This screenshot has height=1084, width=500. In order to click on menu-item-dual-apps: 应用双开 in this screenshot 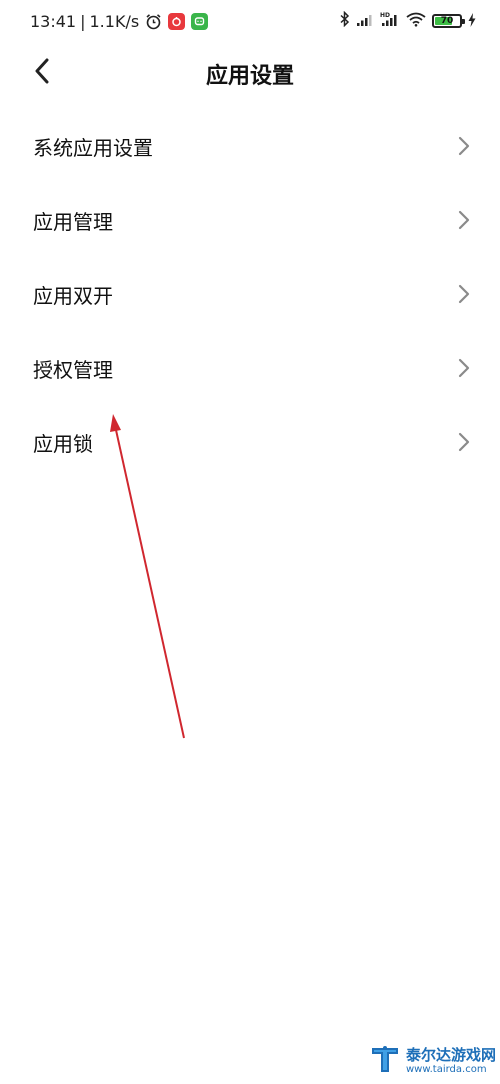, I will do `click(250, 295)`.